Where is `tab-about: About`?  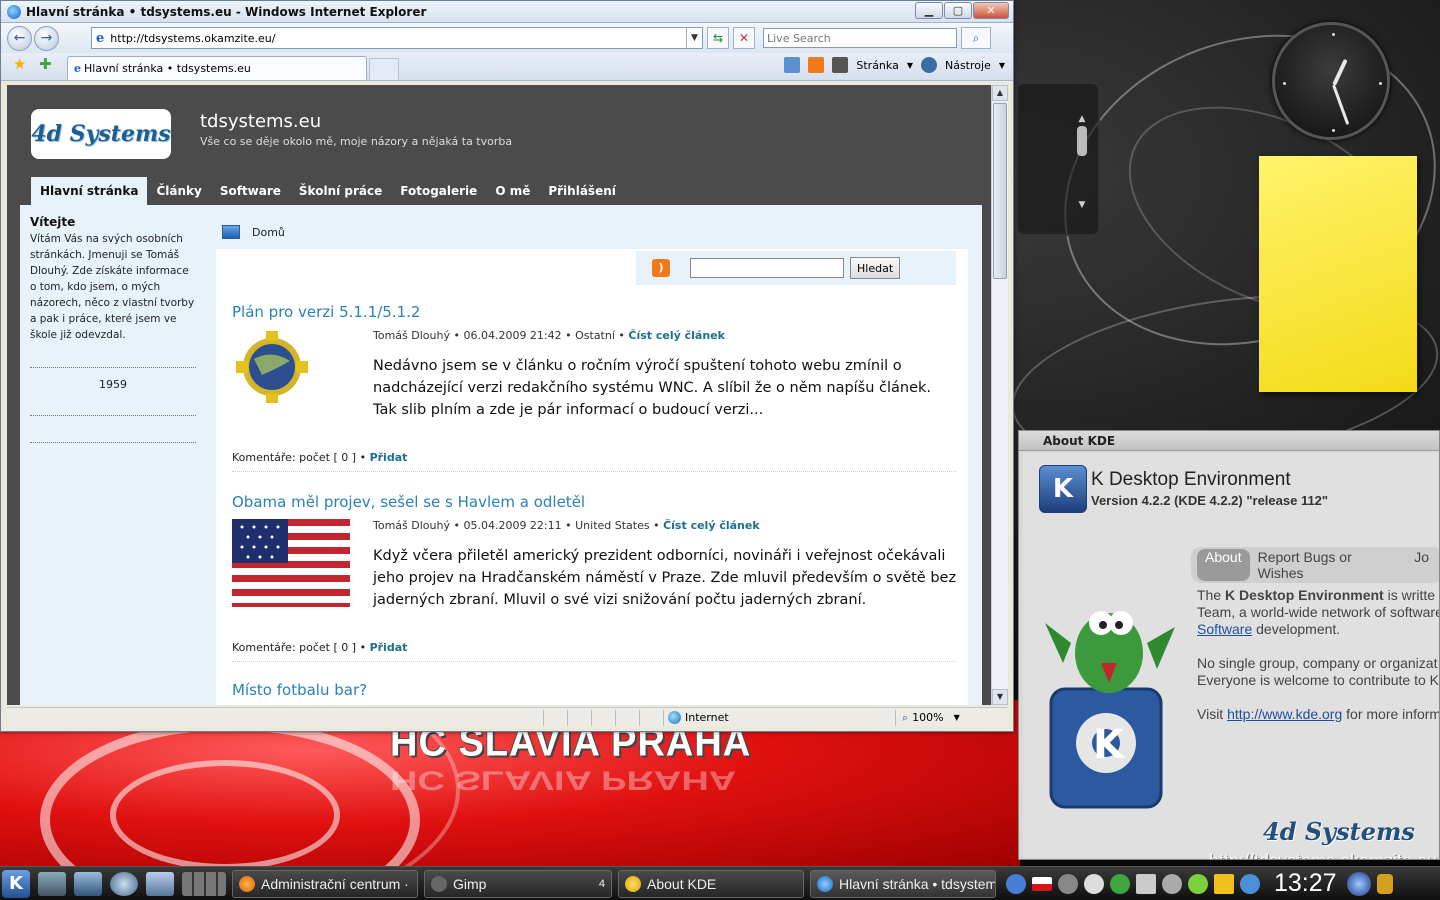
tab-about: About is located at coordinates (1223, 565).